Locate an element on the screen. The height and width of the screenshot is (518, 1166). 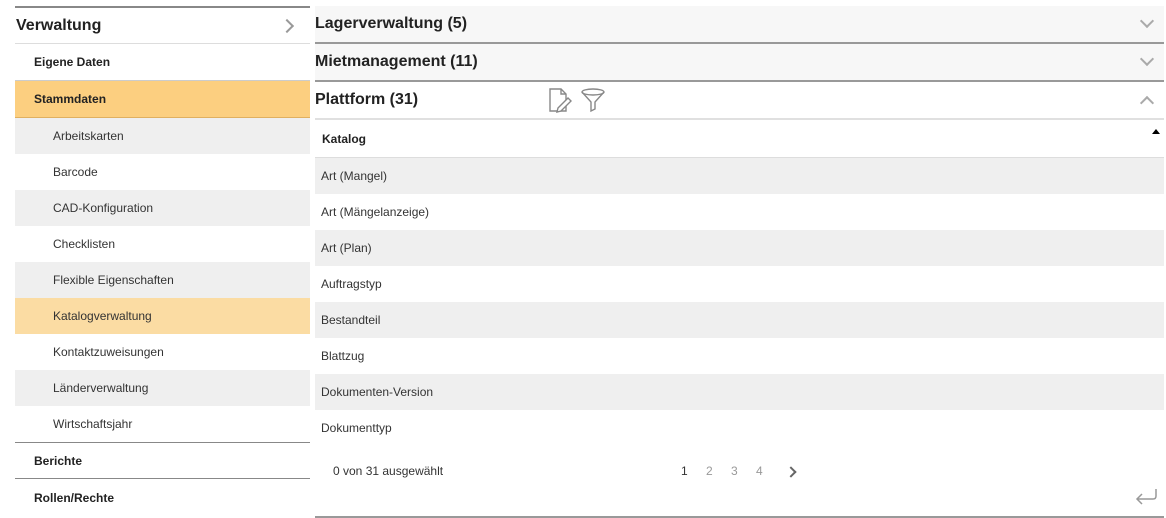
table-row: Dokumenttyp is located at coordinates (739, 428).